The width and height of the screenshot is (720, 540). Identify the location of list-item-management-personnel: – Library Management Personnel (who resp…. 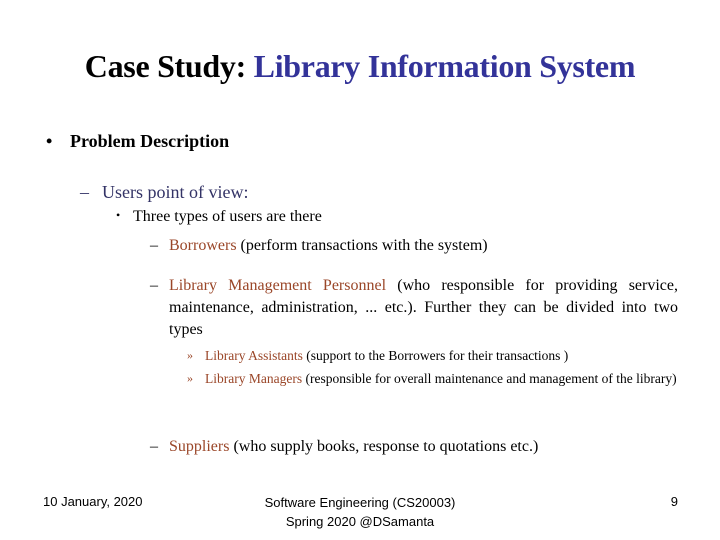
(414, 308).